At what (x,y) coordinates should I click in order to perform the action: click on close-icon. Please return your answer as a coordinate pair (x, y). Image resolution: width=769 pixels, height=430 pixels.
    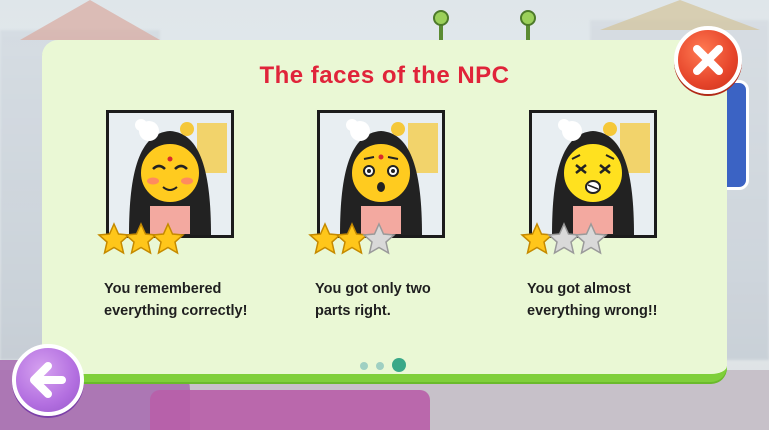
    Looking at the image, I should click on (708, 60).